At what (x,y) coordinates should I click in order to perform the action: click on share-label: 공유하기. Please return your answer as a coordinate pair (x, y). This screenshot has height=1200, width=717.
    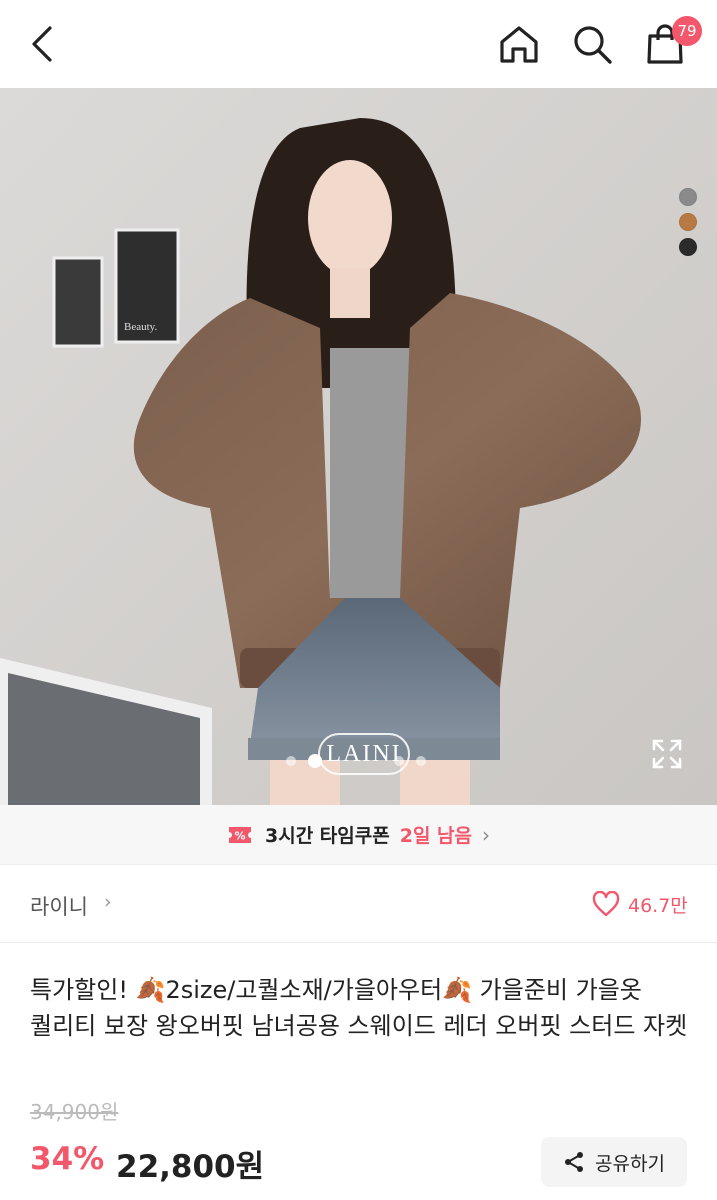
    Looking at the image, I should click on (630, 1163).